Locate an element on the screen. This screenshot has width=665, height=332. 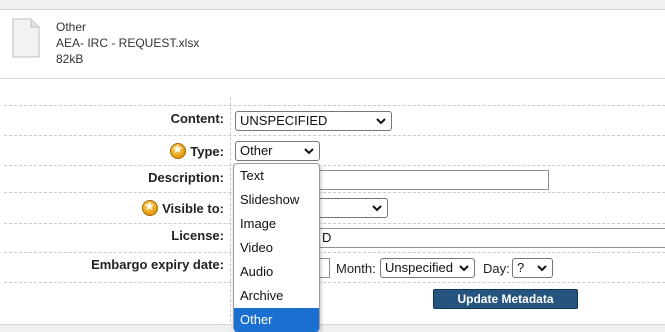
file-format: Other is located at coordinates (71, 27).